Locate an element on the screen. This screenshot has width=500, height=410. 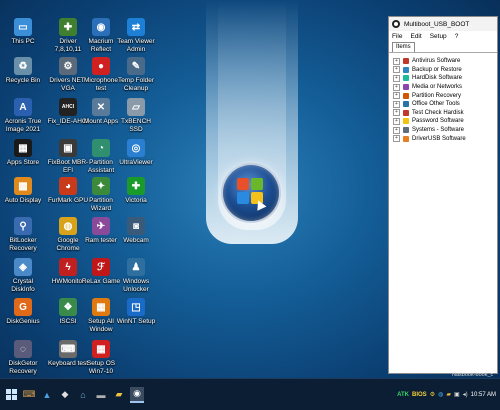
desktop-icon-label: DiskGenius is located at coordinates (23, 321).